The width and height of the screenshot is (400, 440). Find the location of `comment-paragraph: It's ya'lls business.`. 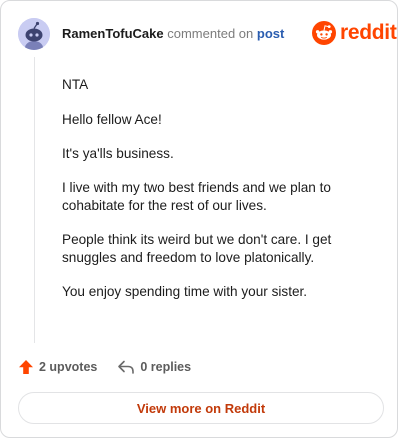

comment-paragraph: It's ya'lls business. is located at coordinates (118, 153).